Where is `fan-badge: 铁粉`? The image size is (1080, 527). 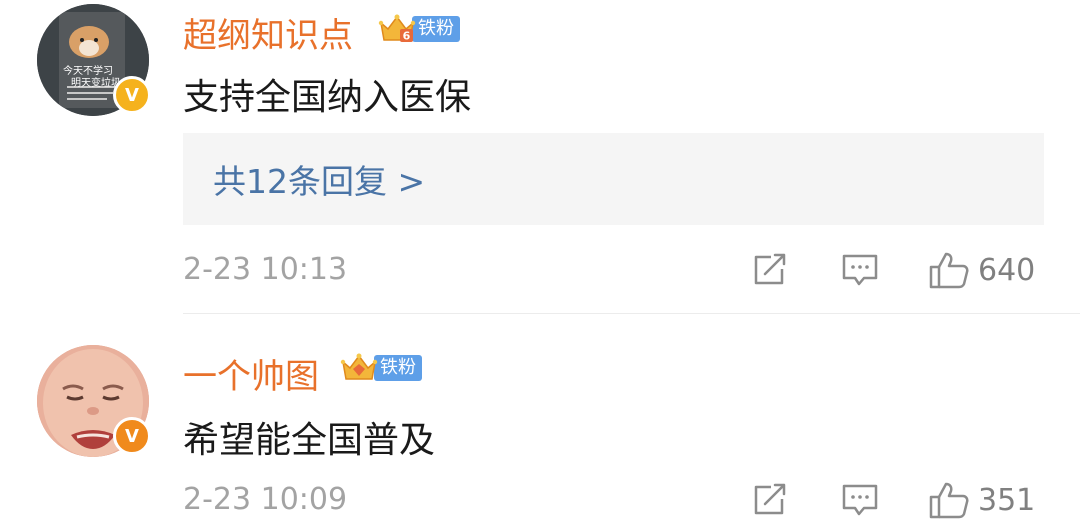 fan-badge: 铁粉 is located at coordinates (381, 368).